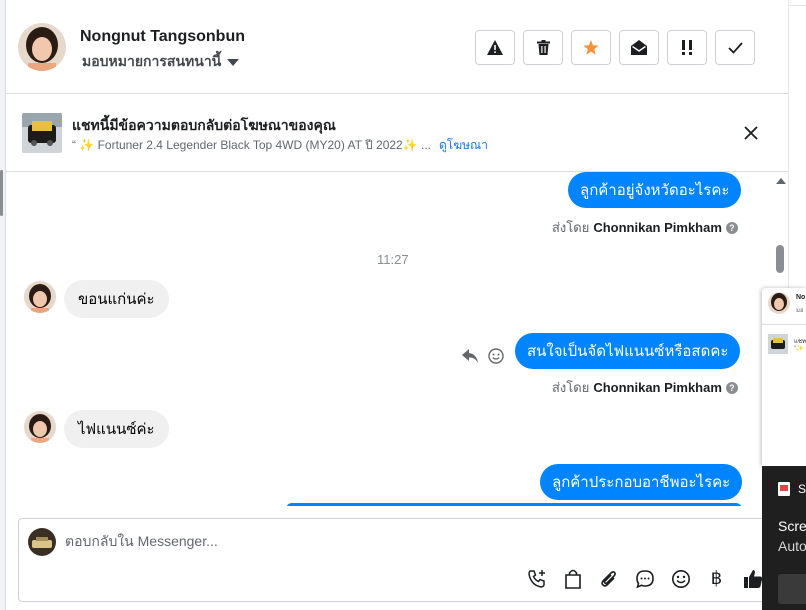 The width and height of the screenshot is (806, 610). Describe the element at coordinates (116, 299) in the screenshot. I see `incoming-message: ขอนแก่นค่ะ` at that location.